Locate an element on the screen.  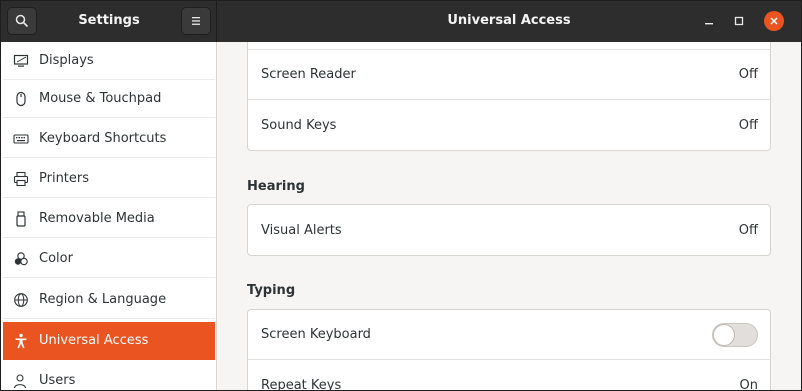
sidebar-item-region-language: Region & Language is located at coordinates (109, 300).